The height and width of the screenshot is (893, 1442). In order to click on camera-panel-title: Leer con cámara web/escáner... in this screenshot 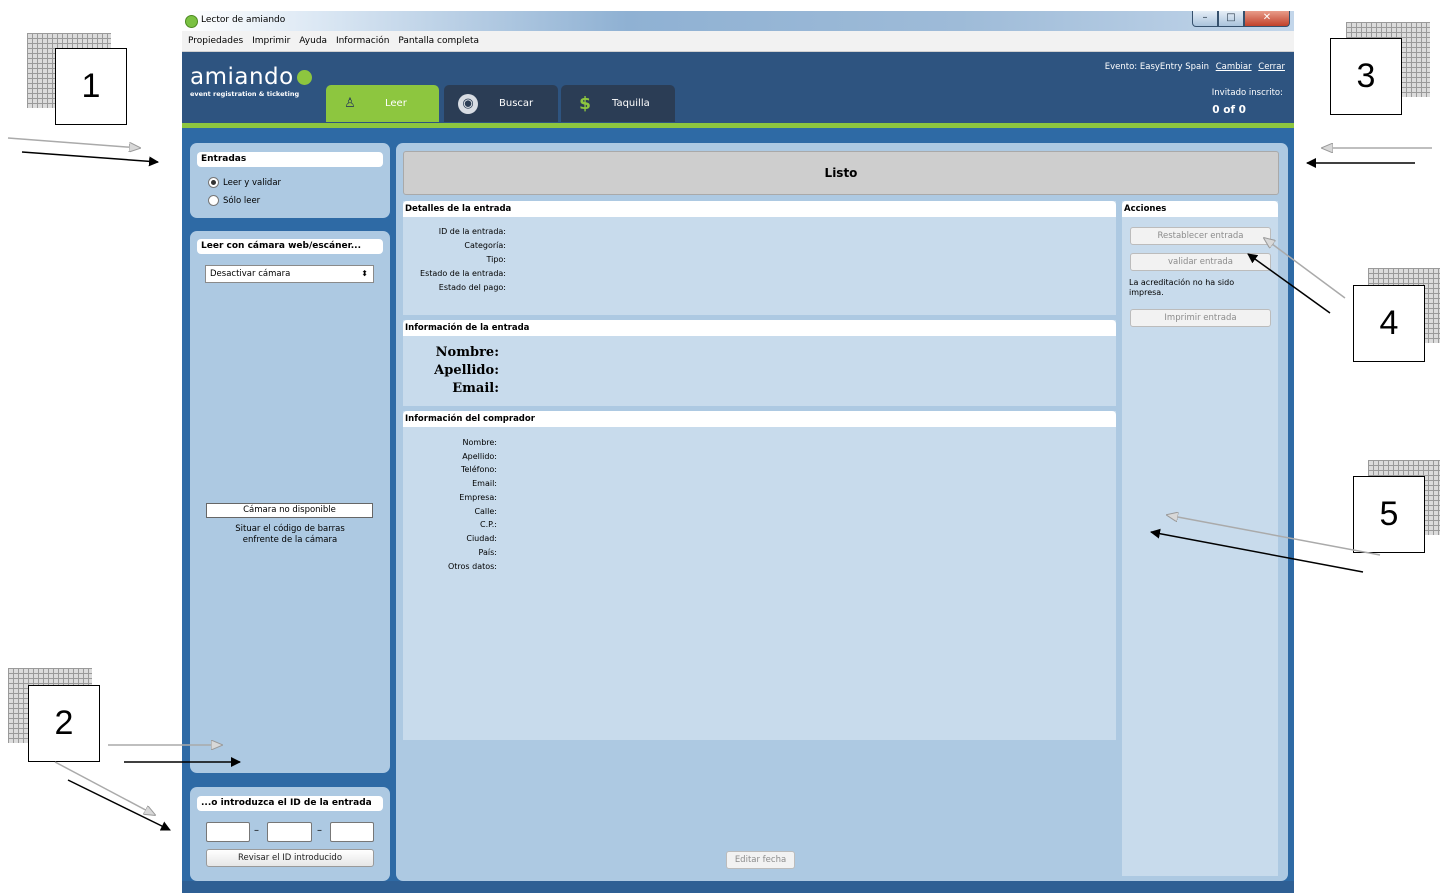, I will do `click(290, 246)`.